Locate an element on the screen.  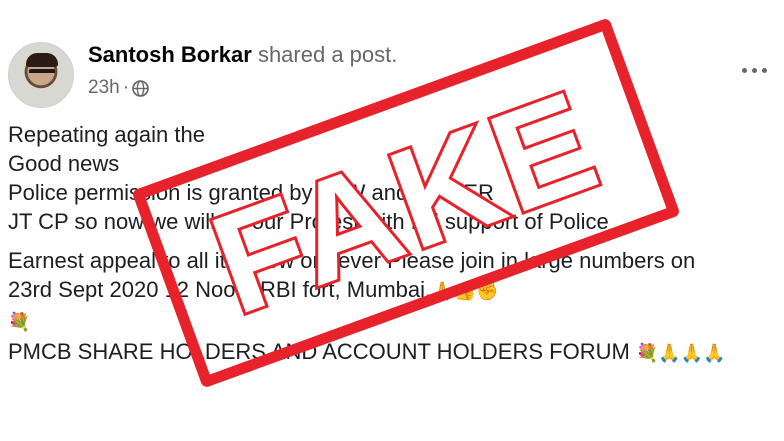
shared-action-text: shared a post. is located at coordinates (324, 54).